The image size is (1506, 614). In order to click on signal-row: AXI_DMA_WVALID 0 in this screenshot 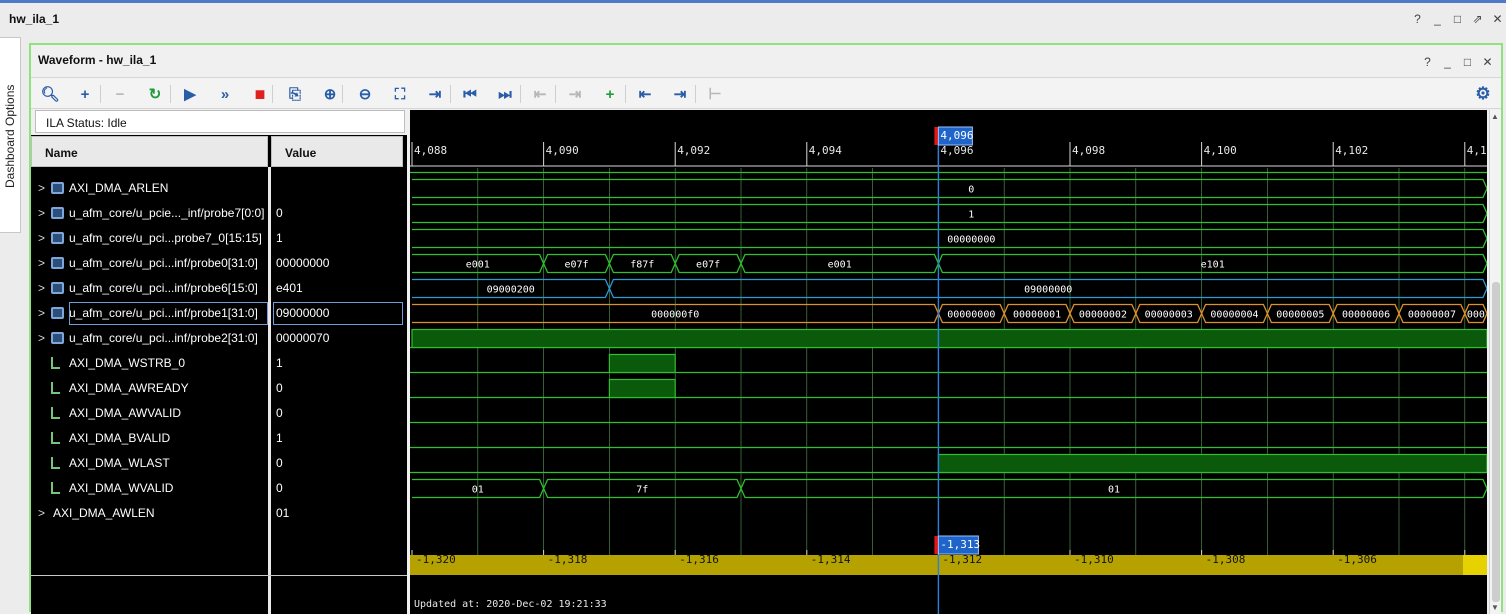, I will do `click(219, 488)`.